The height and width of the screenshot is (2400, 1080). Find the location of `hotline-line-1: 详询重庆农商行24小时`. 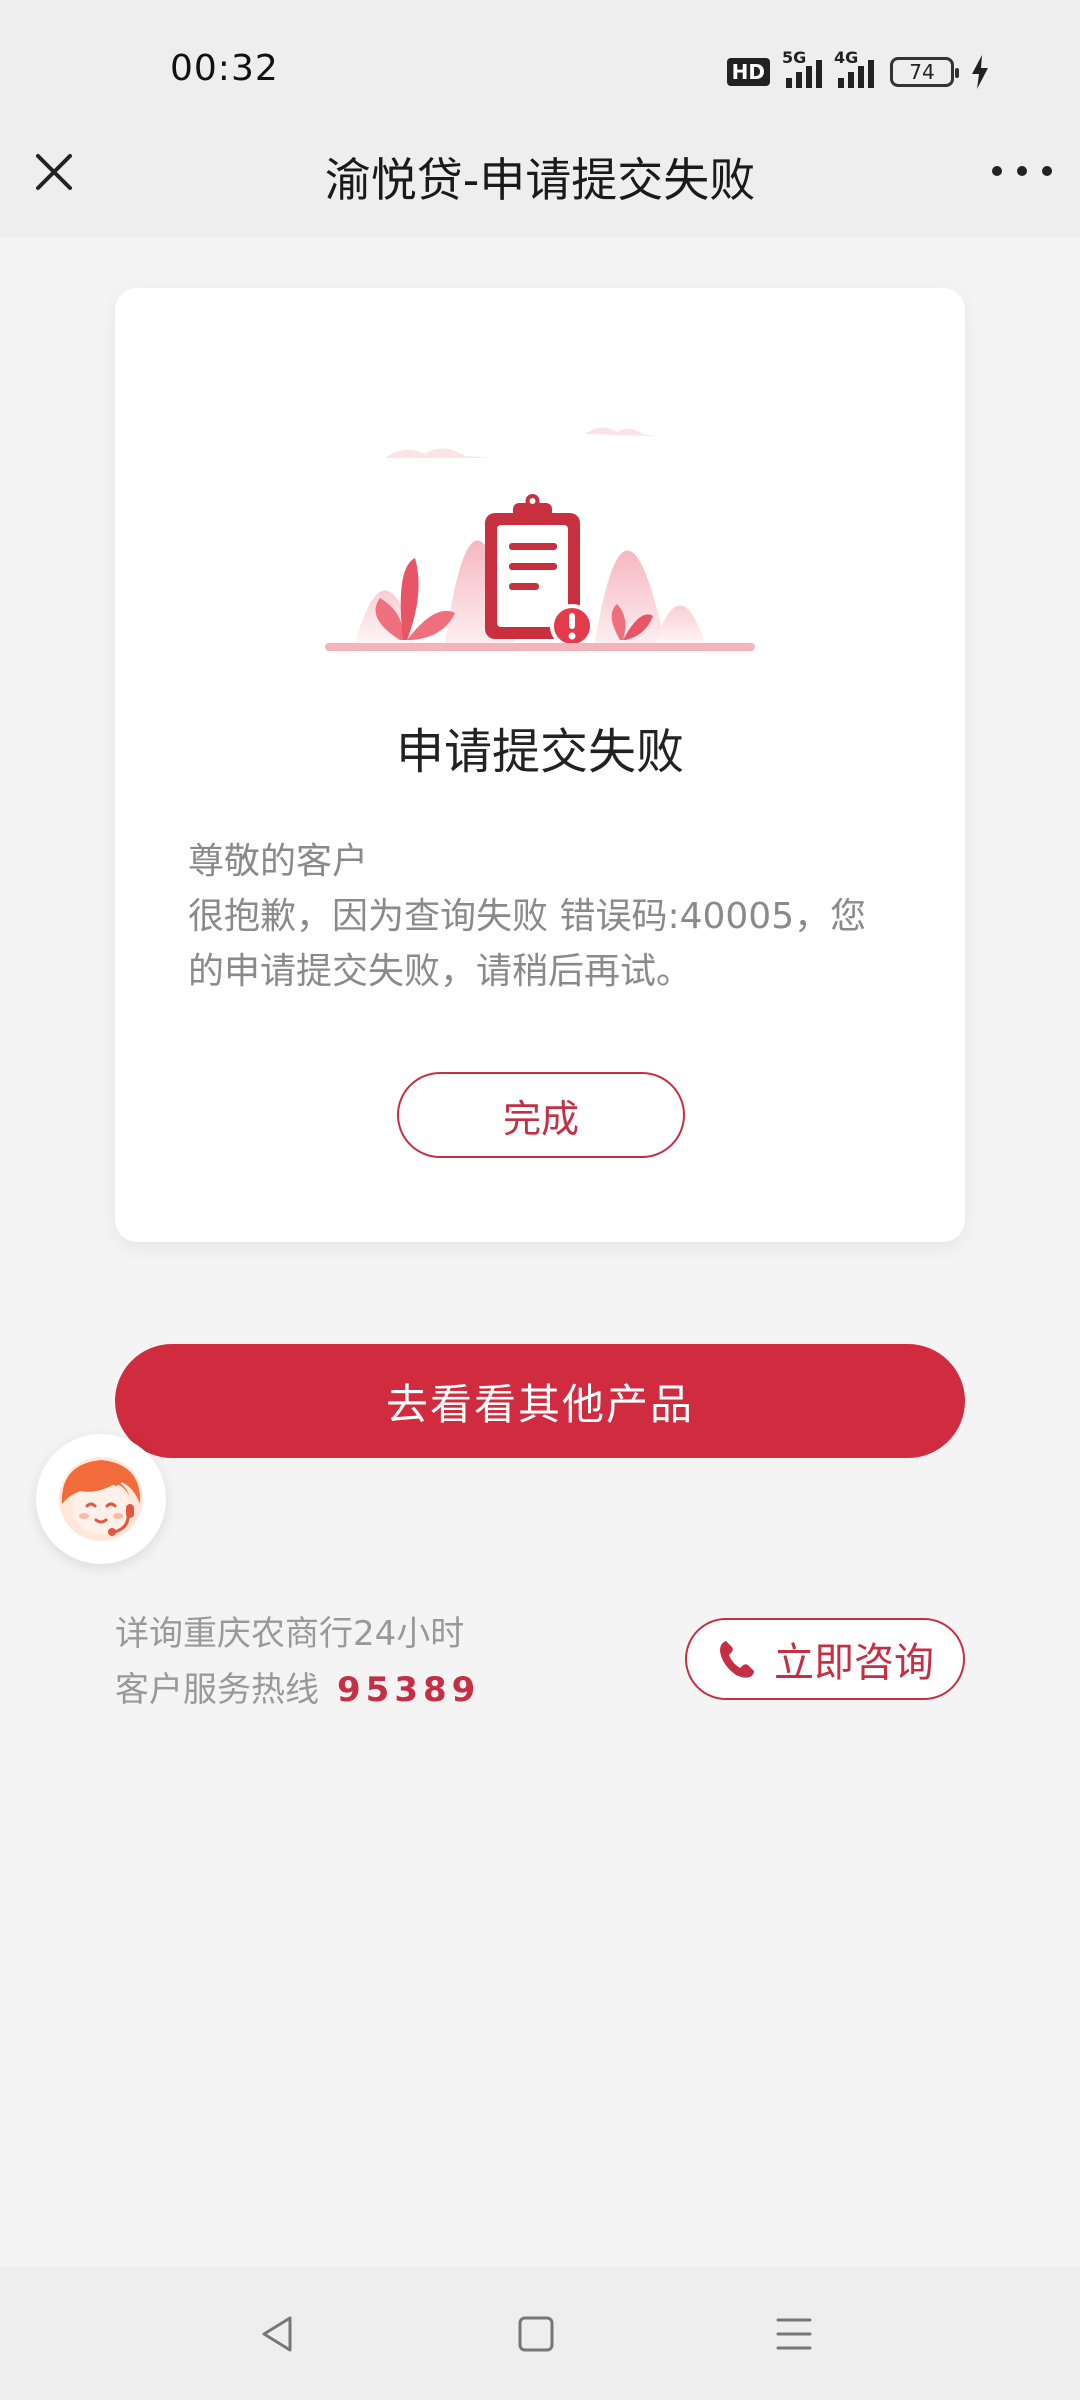

hotline-line-1: 详询重庆农商行24小时 is located at coordinates (290, 1634).